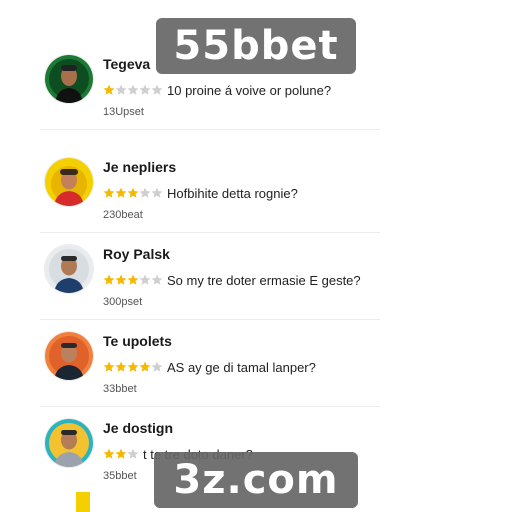  What do you see at coordinates (256, 480) in the screenshot?
I see `watermark-bottom: 3z.com` at bounding box center [256, 480].